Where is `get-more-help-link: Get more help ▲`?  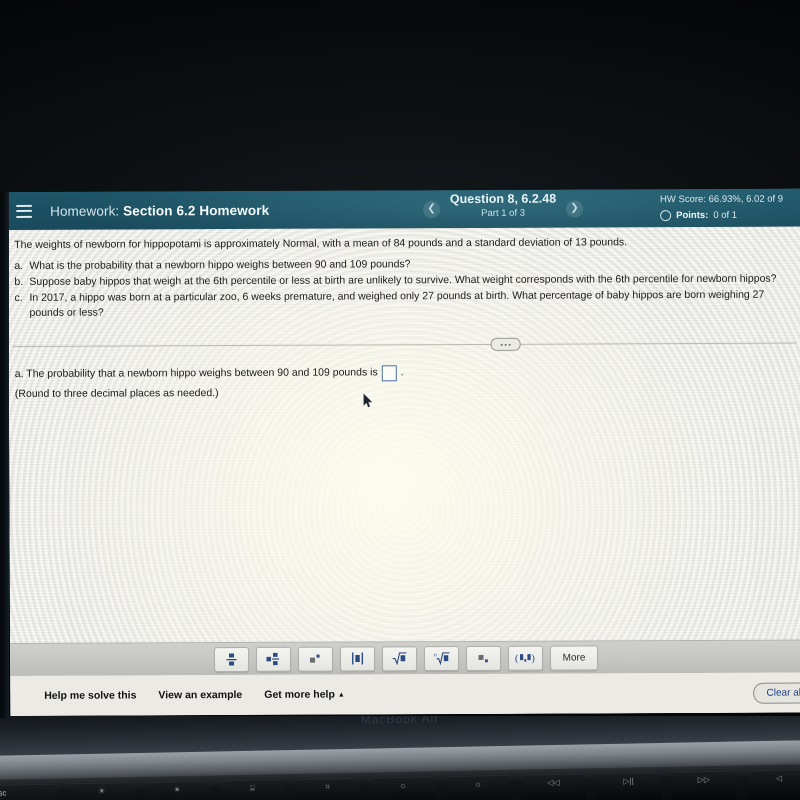 get-more-help-link: Get more help ▲ is located at coordinates (304, 695).